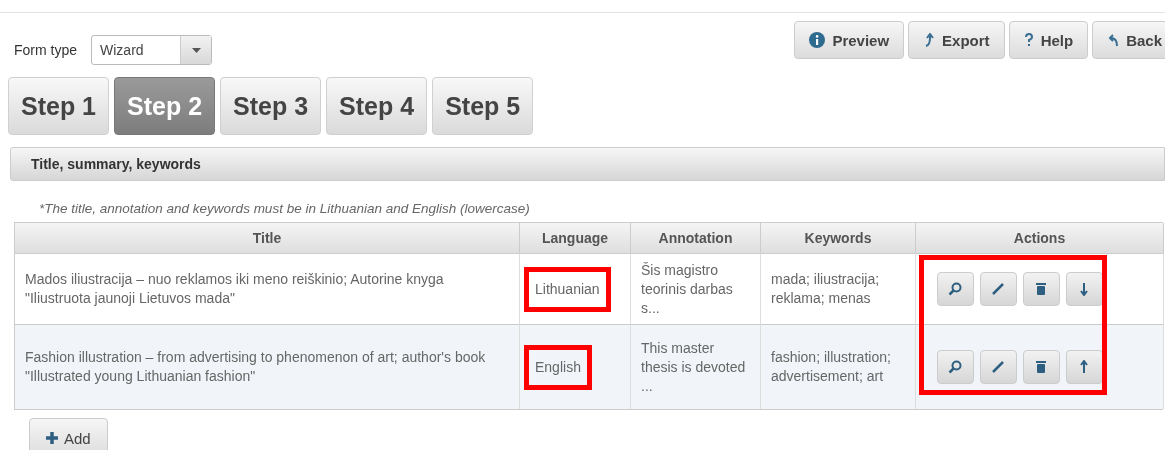  Describe the element at coordinates (267, 238) in the screenshot. I see `column-header: Title` at that location.